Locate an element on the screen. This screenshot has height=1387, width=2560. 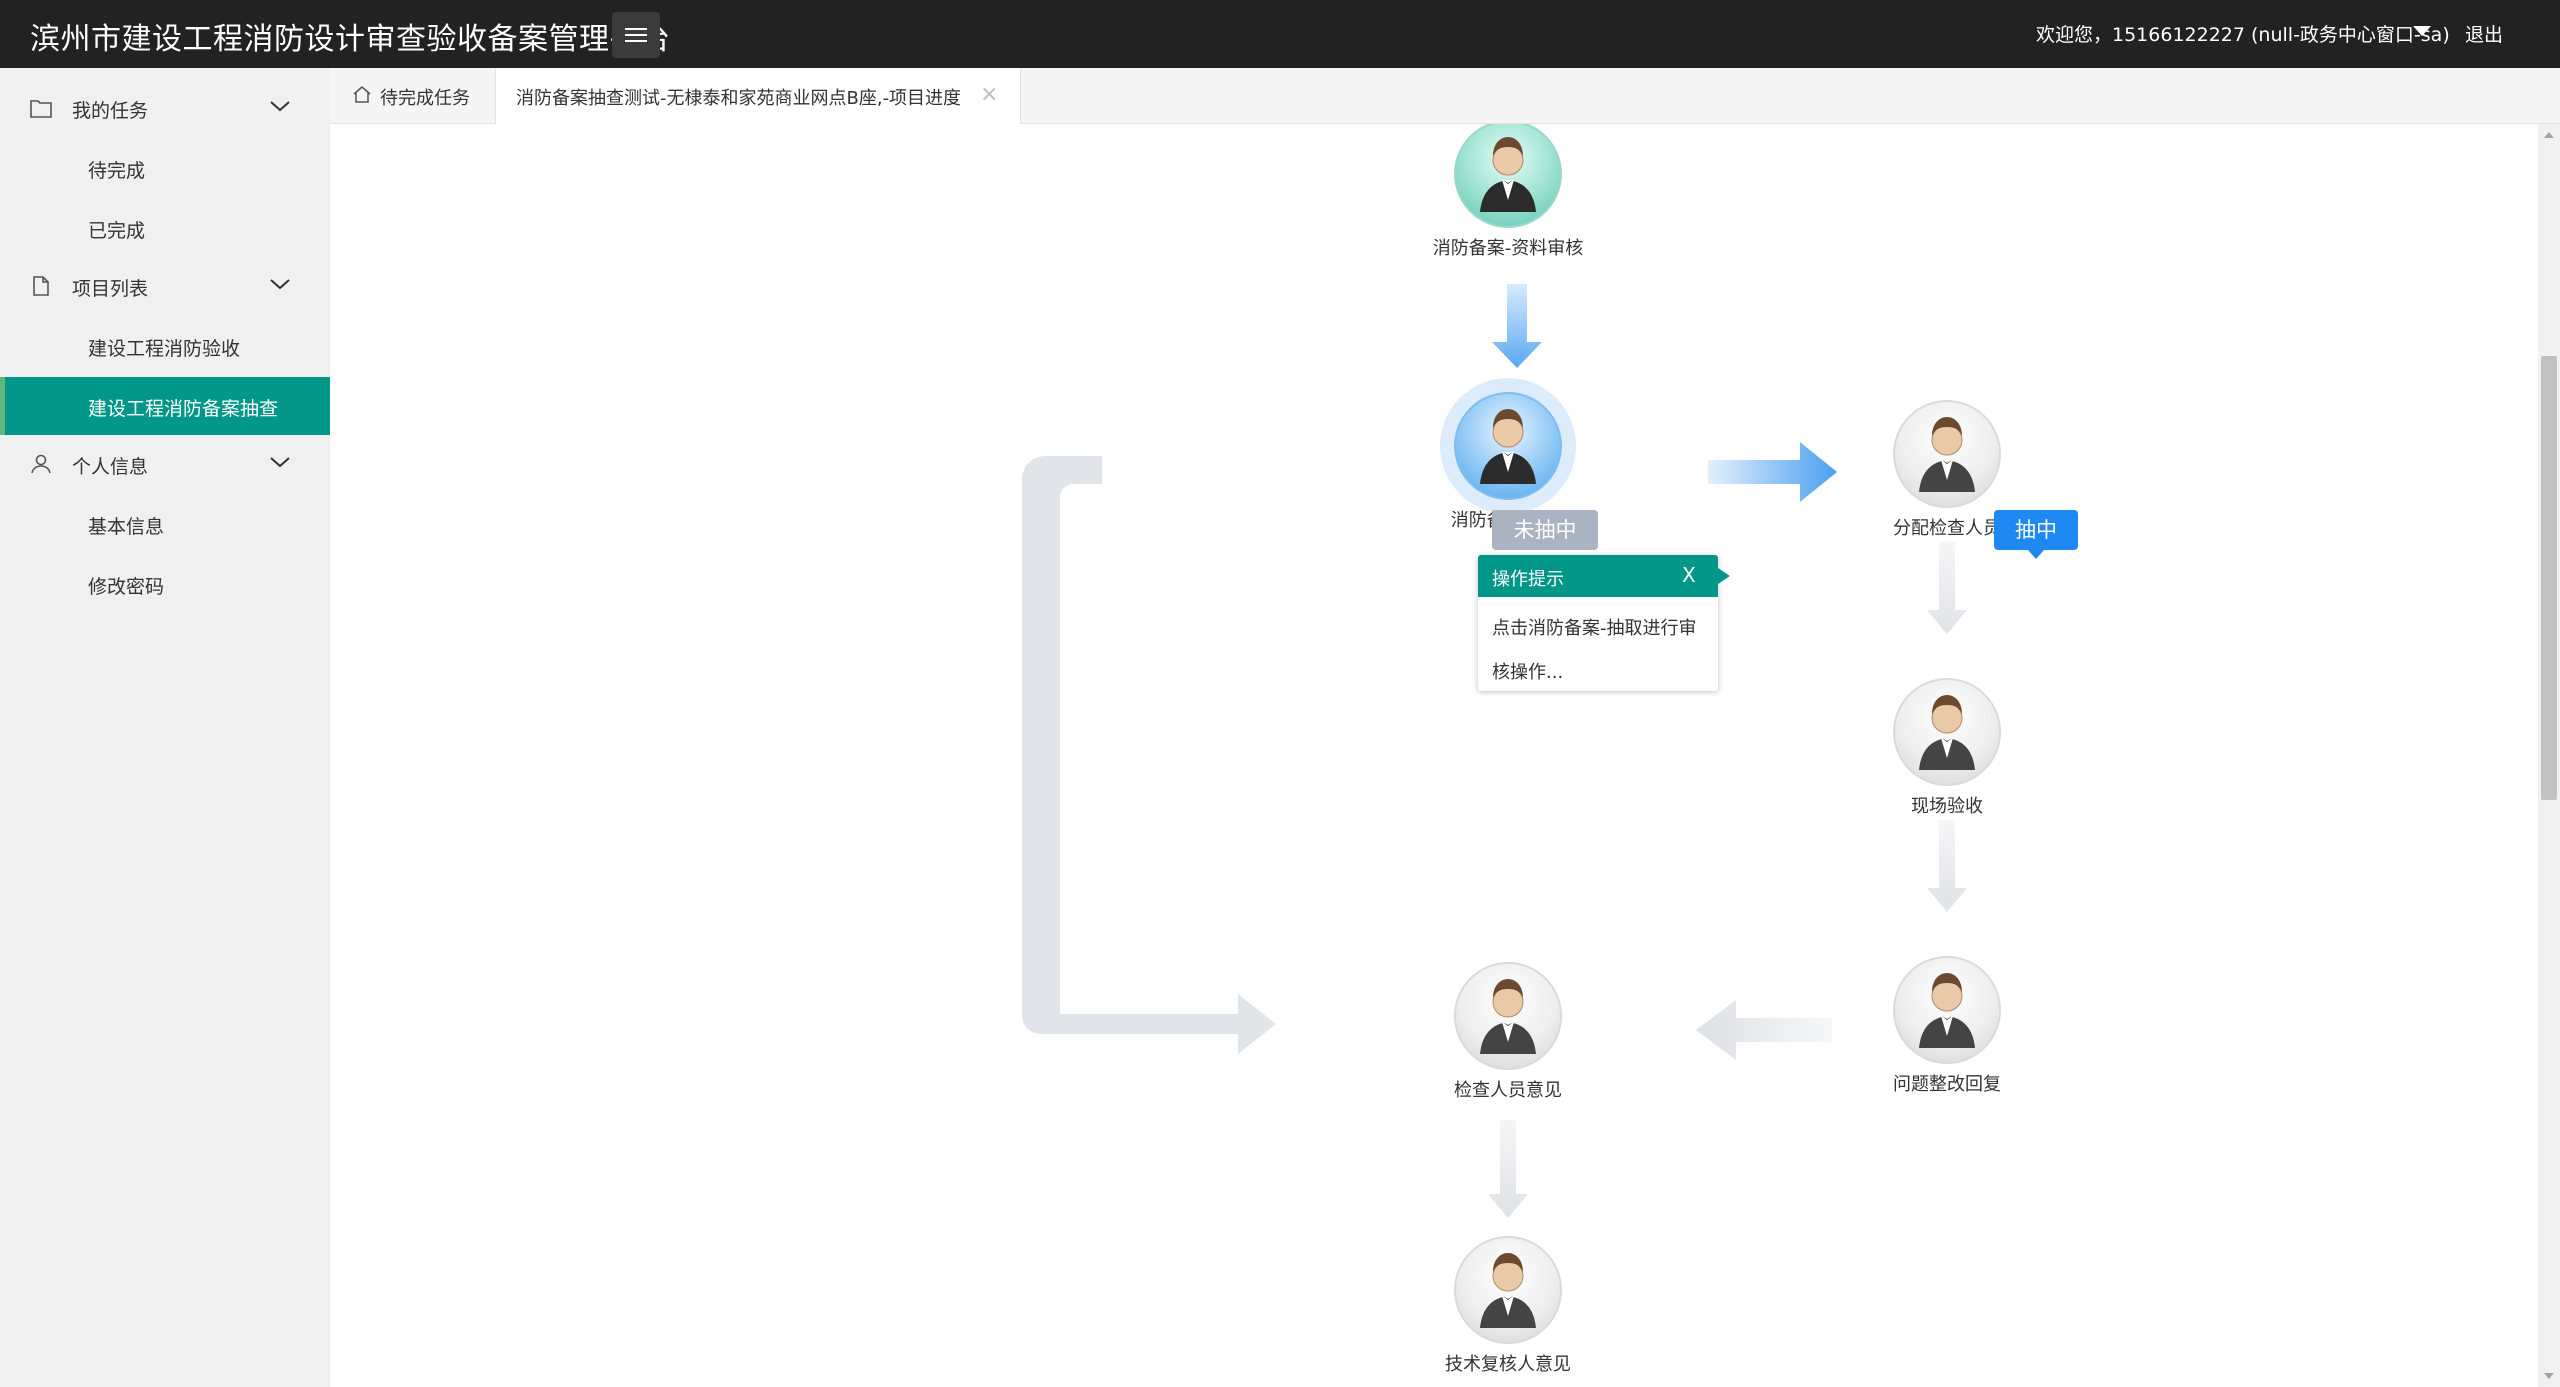
sidebar-group-label: 个人信息 is located at coordinates (110, 467).